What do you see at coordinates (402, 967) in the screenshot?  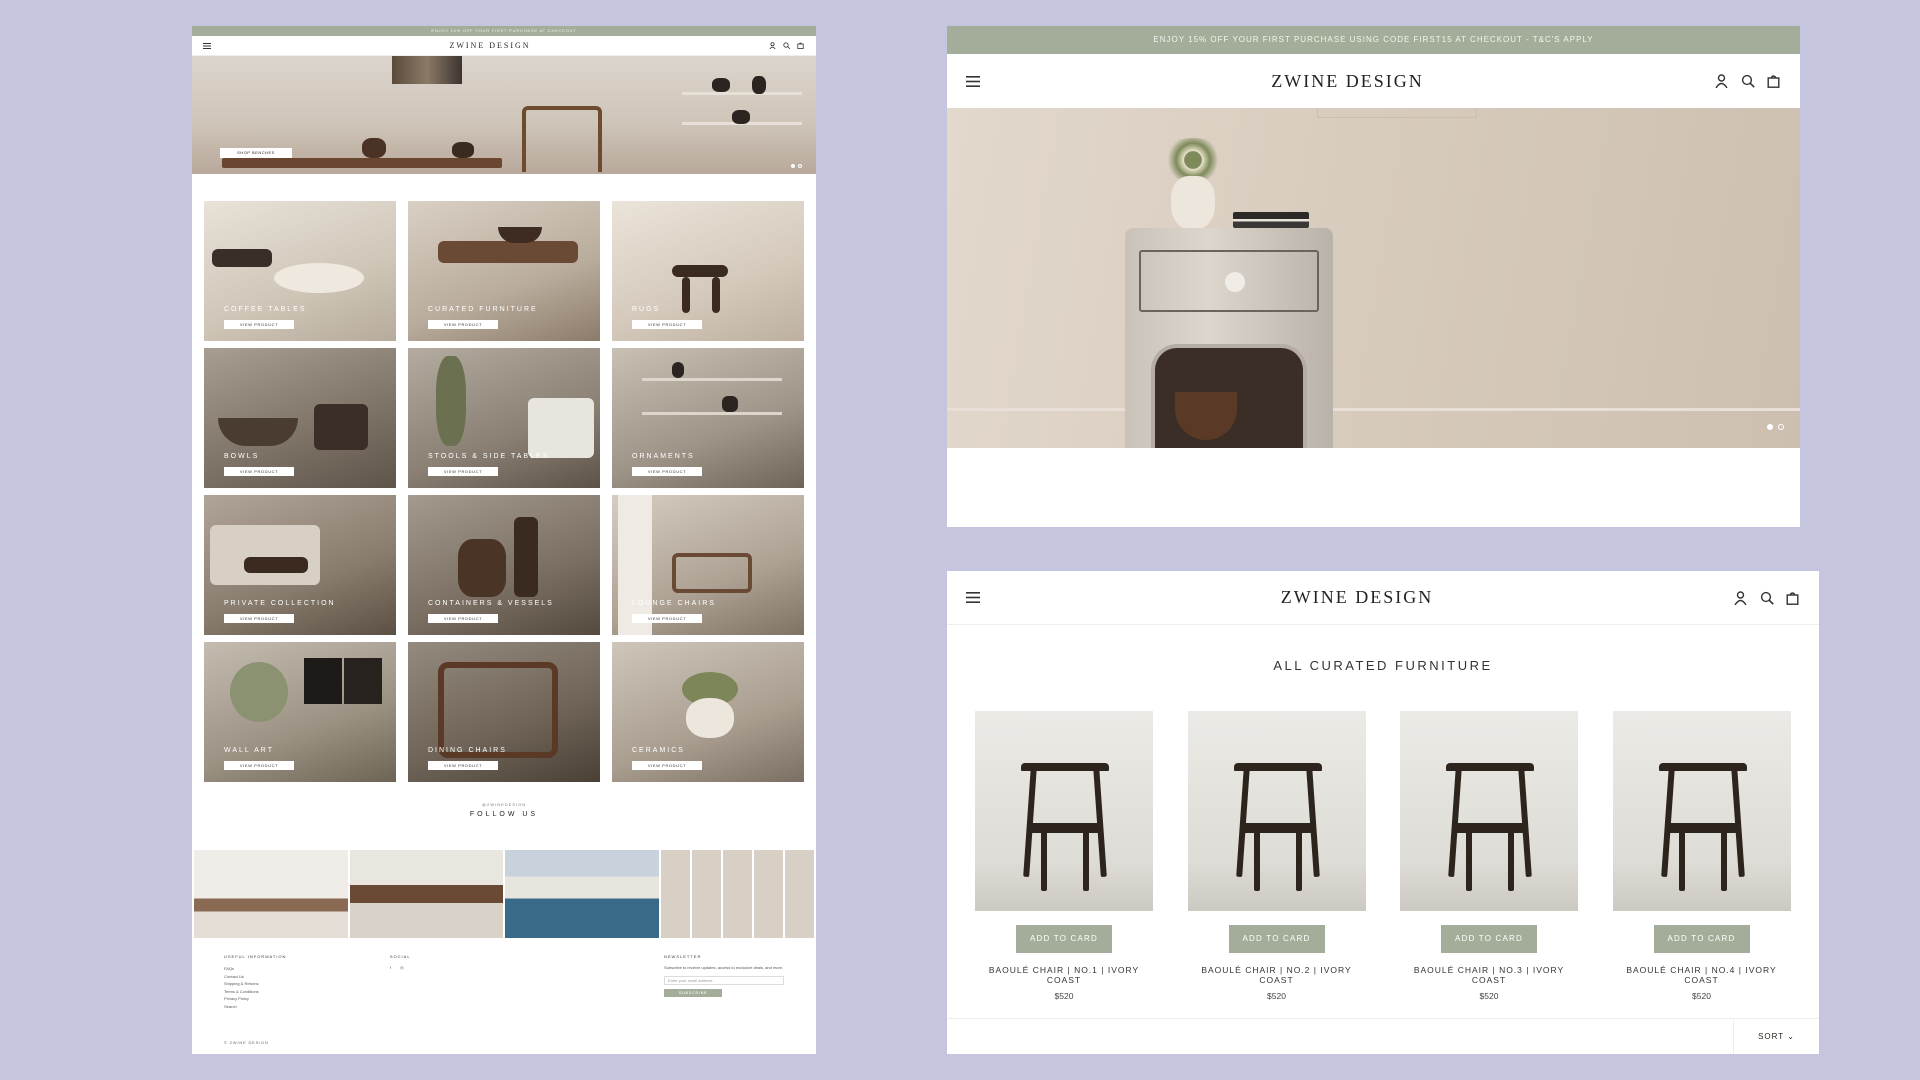 I see `instagram-icon: ◎` at bounding box center [402, 967].